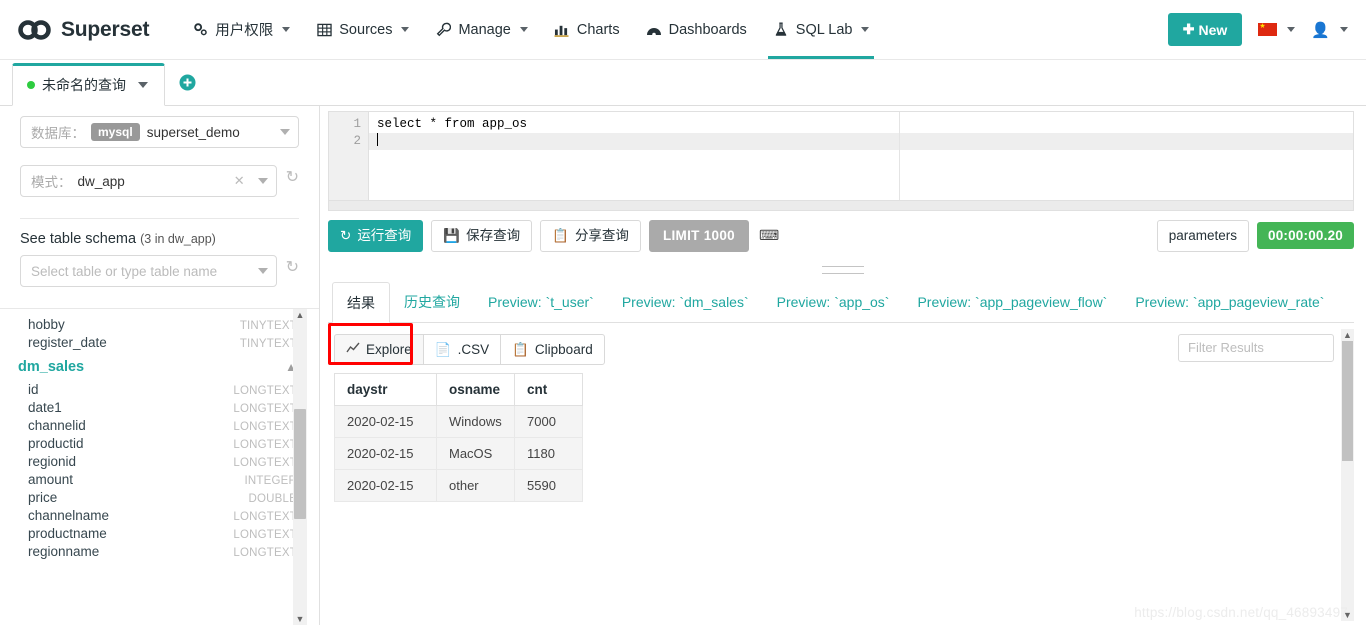 The image size is (1366, 625). I want to click on user-icon: 👤, so click(1320, 30).